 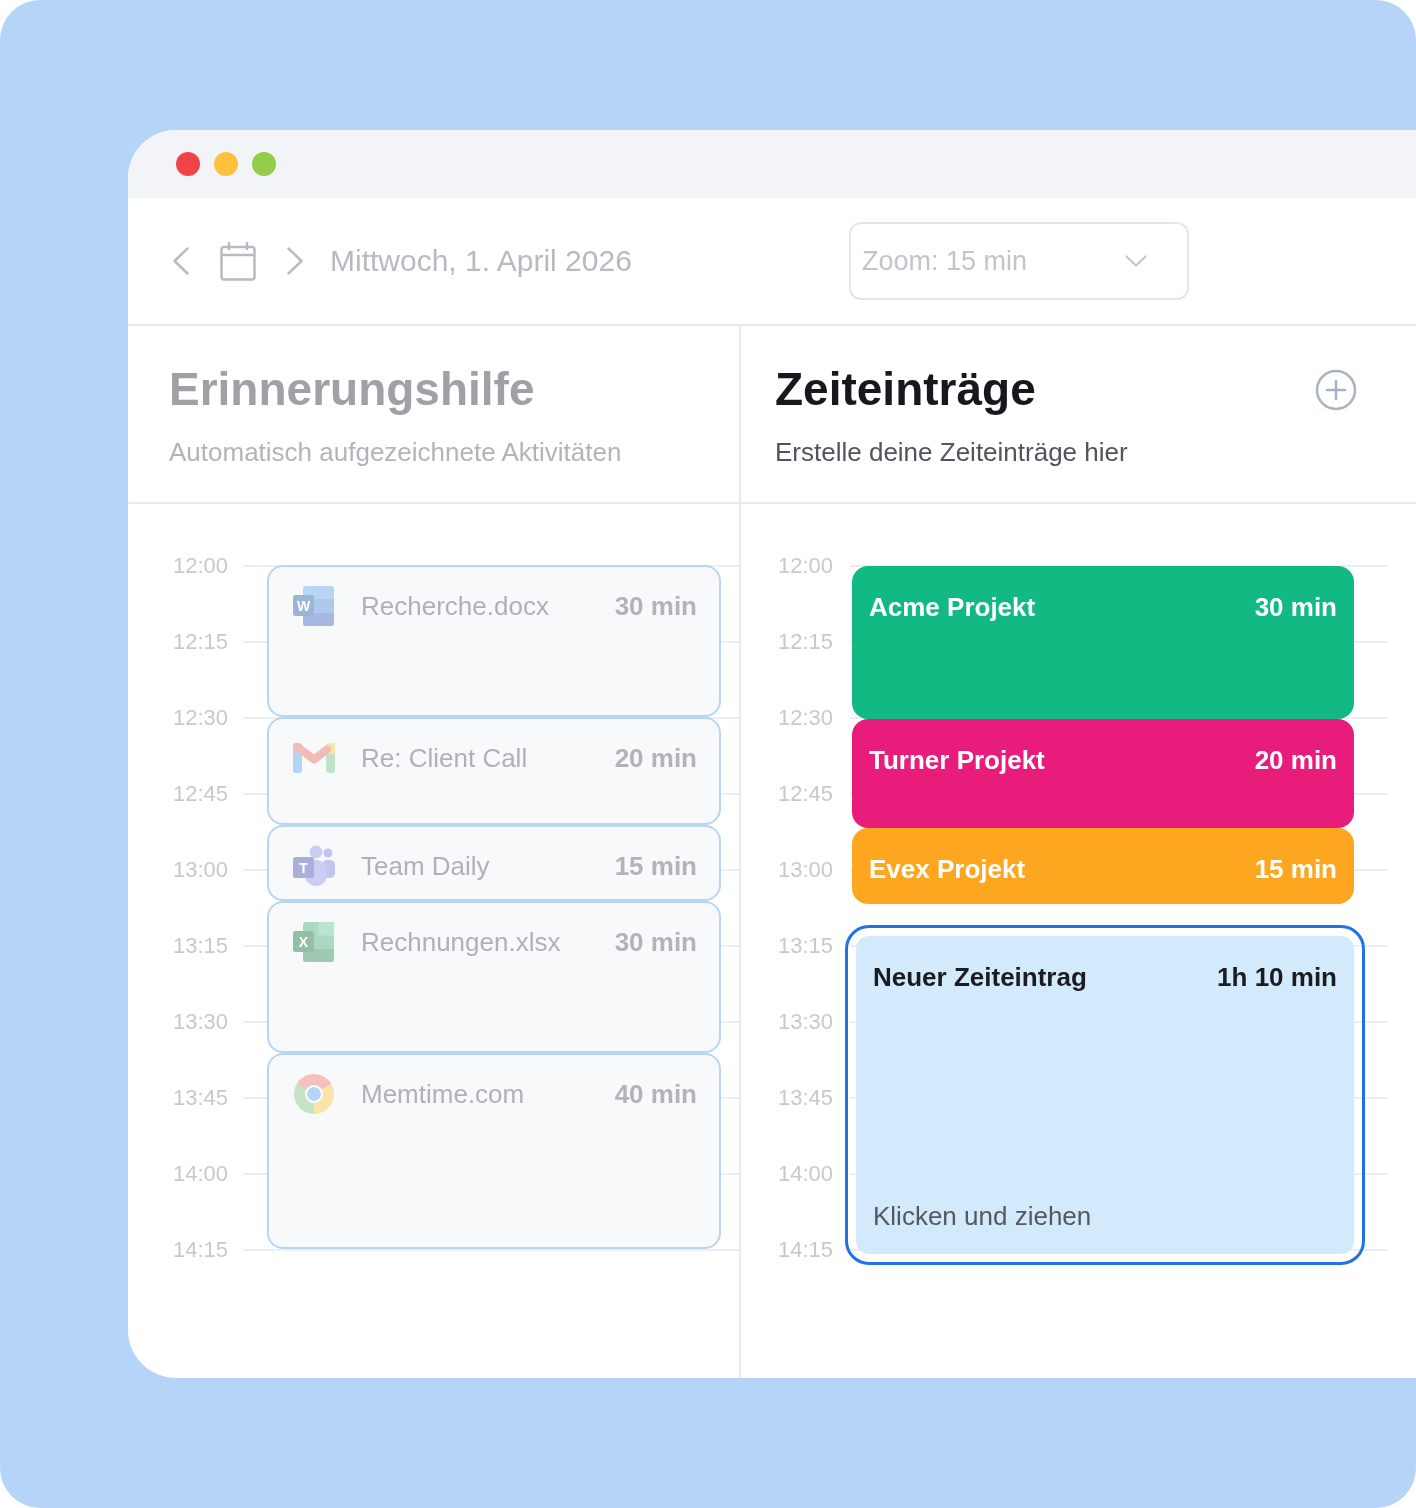 What do you see at coordinates (983, 1216) in the screenshot?
I see `entry-hint: Klicken und ziehen` at bounding box center [983, 1216].